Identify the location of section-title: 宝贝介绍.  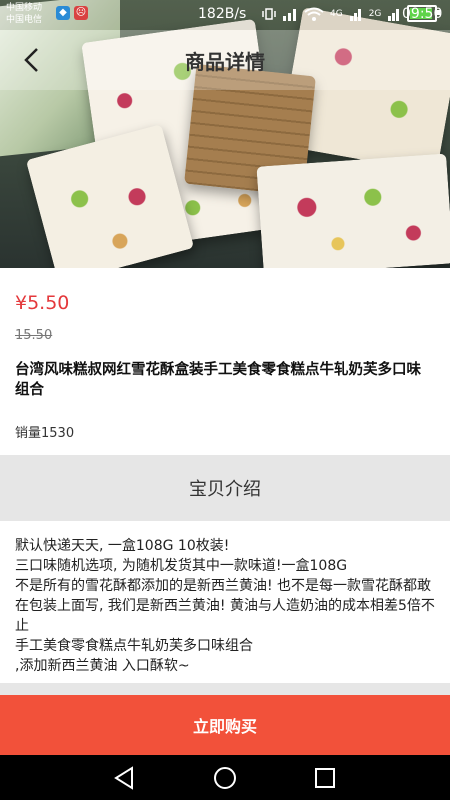
(225, 489).